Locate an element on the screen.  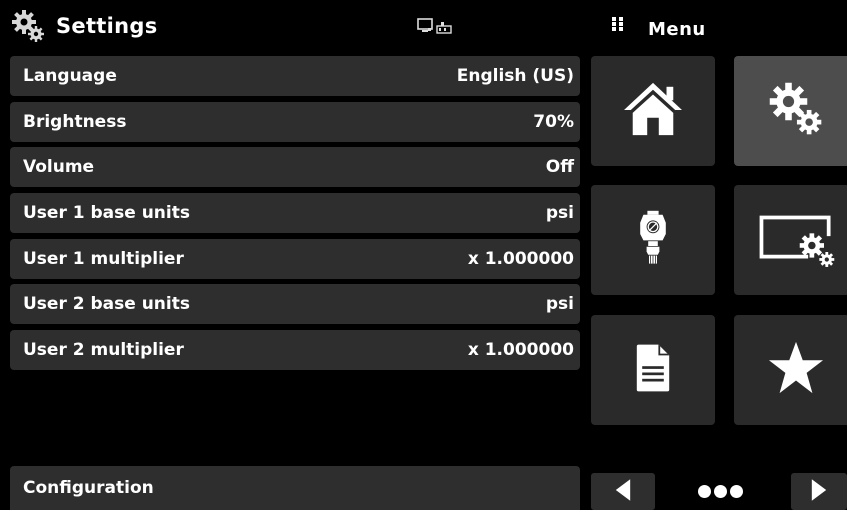
home-icon is located at coordinates (653, 111).